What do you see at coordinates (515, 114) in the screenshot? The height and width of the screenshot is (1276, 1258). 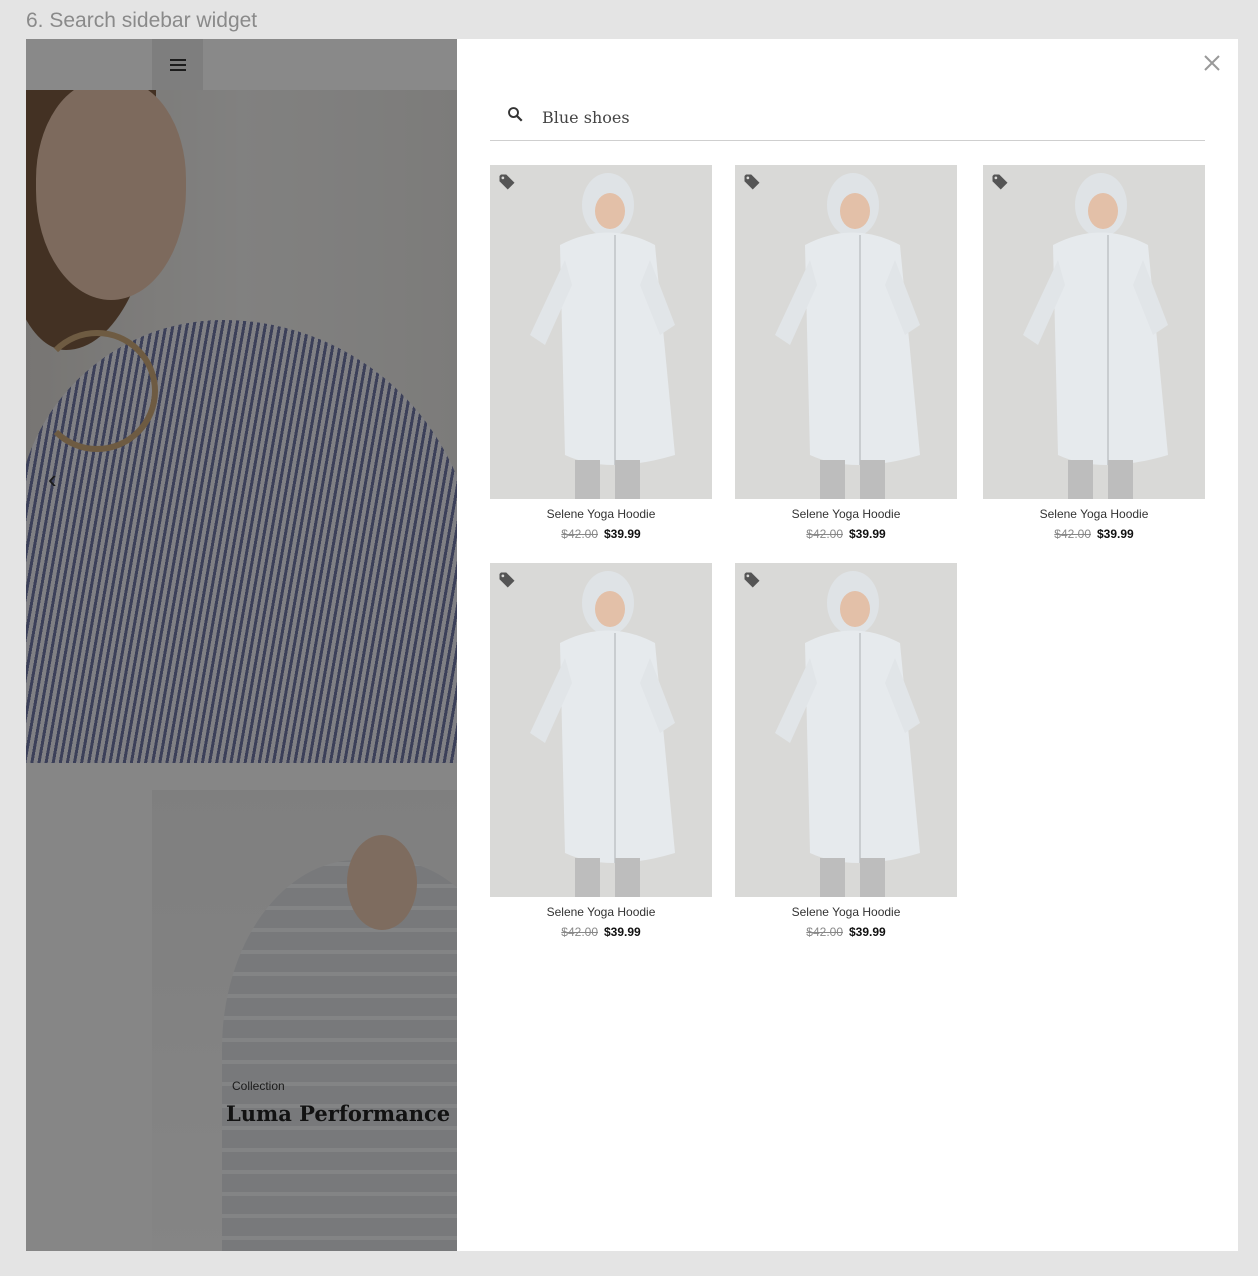 I see `search-icon` at bounding box center [515, 114].